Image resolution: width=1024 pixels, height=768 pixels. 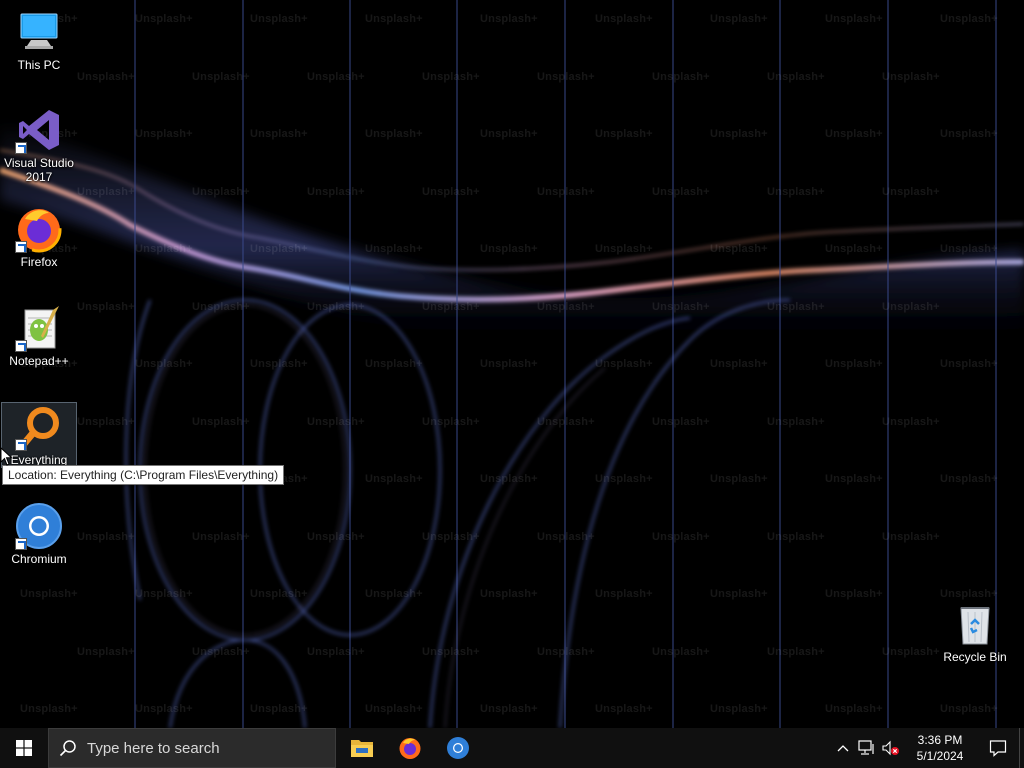 I want to click on desktop-icon-label: Visual Studio 2017, so click(x=39, y=170).